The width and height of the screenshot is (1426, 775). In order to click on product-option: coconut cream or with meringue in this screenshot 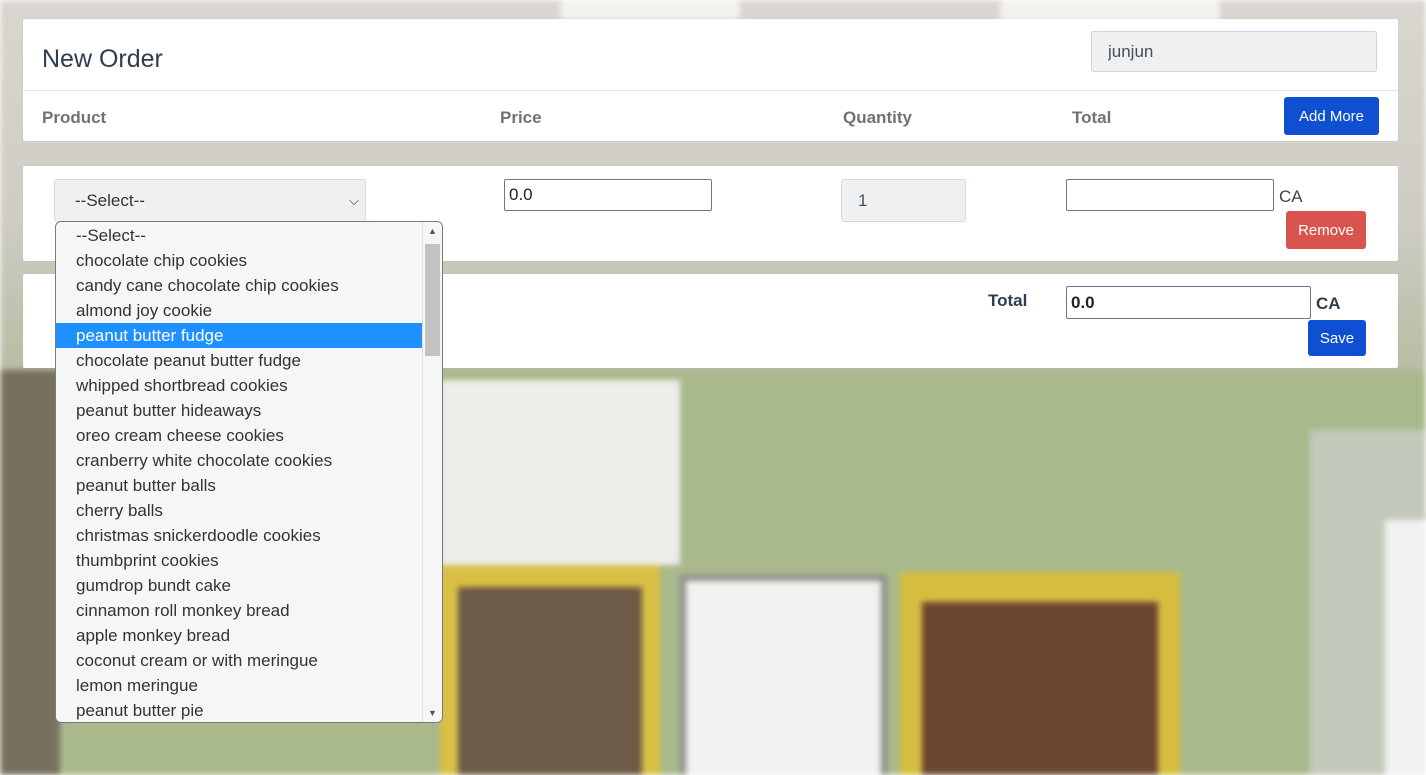, I will do `click(239, 660)`.